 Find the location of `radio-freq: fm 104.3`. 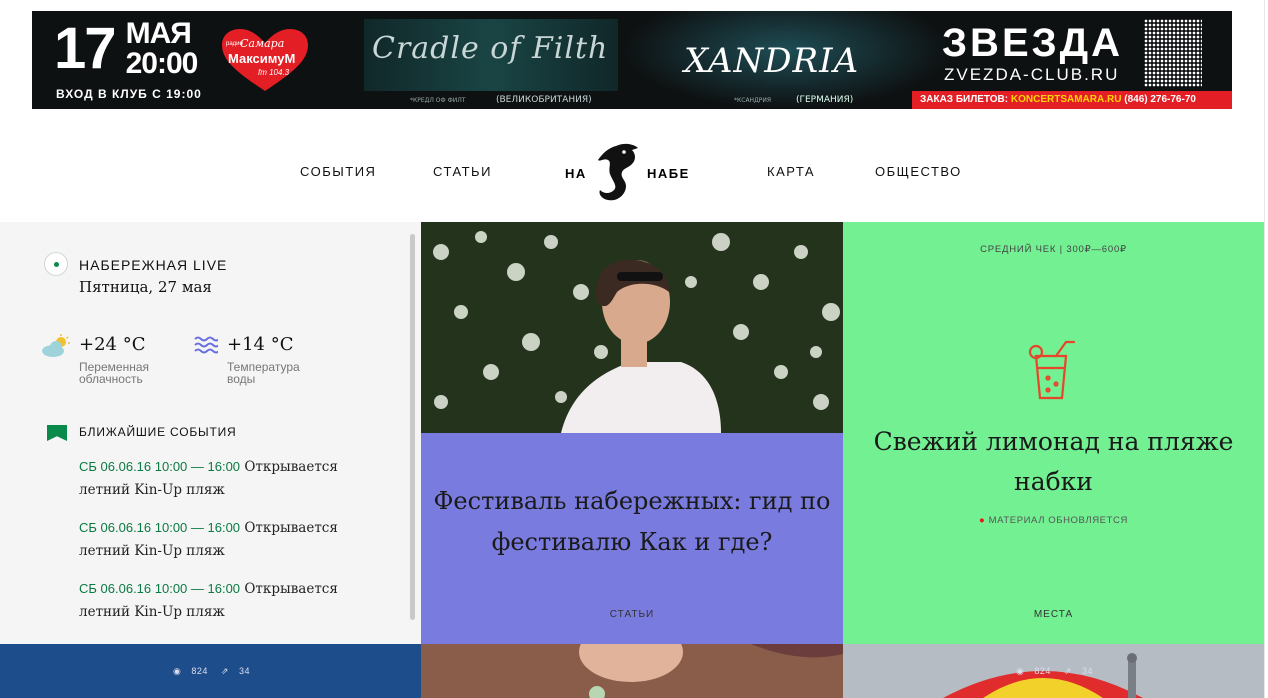

radio-freq: fm 104.3 is located at coordinates (274, 72).